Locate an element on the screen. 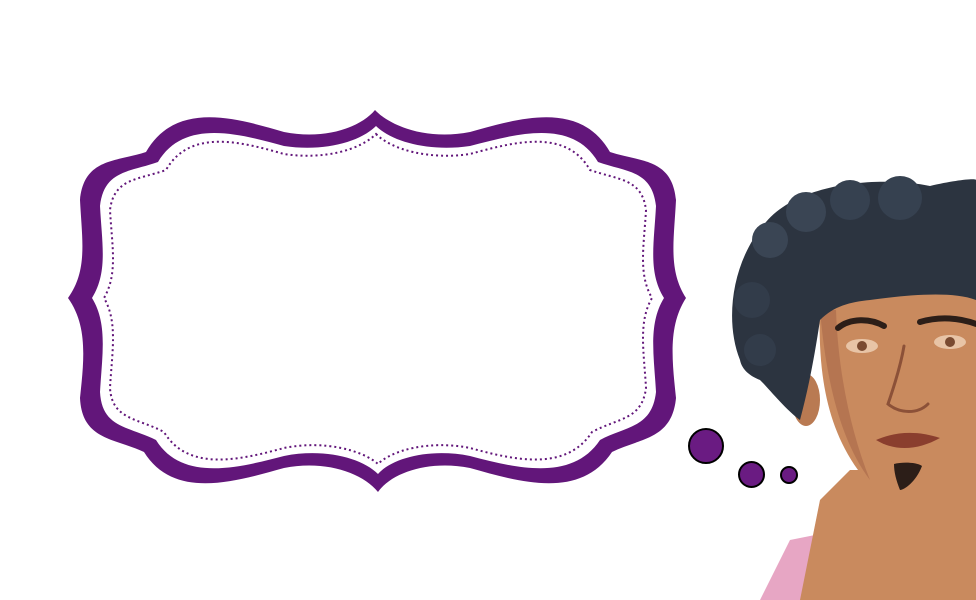 This screenshot has width=976, height=600. left-iris is located at coordinates (862, 346).